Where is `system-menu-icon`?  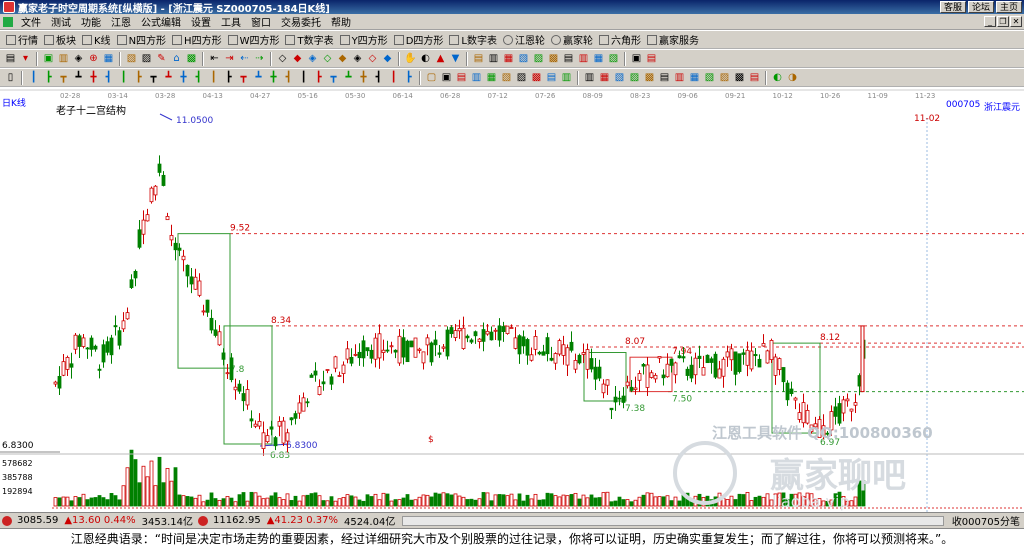
system-menu-icon is located at coordinates (8, 21).